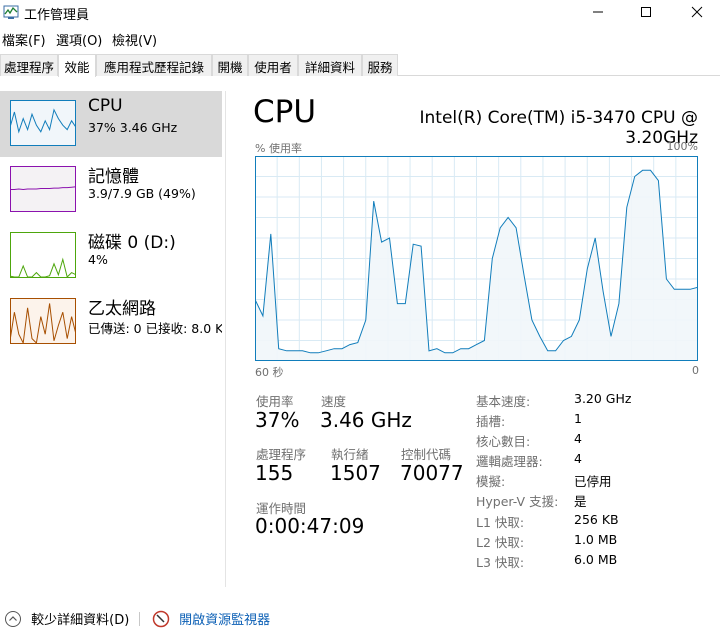 This screenshot has height=639, width=720. I want to click on spec-value: 6.0 MB, so click(596, 559).